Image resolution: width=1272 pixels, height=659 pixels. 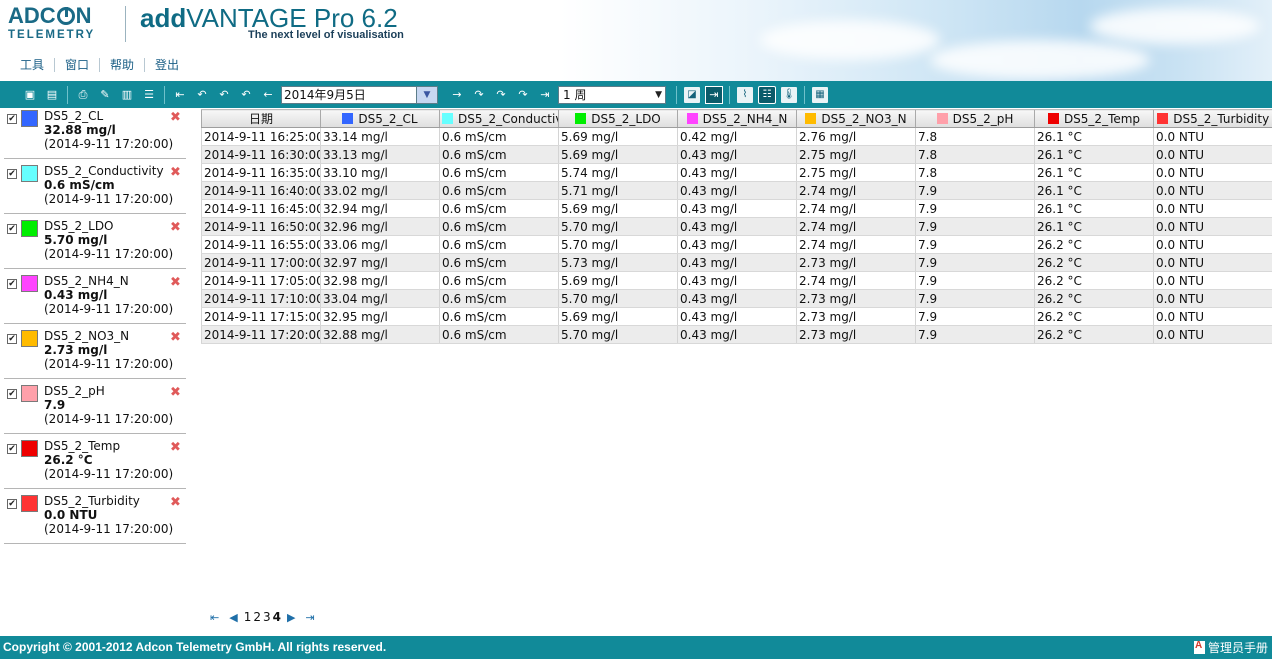 I want to click on previous-page-icon: ◀, so click(x=233, y=617).